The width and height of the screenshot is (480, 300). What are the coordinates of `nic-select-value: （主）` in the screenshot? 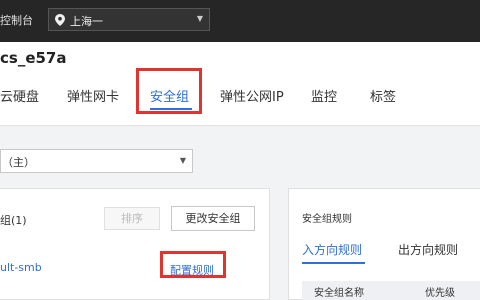 It's located at (18, 162).